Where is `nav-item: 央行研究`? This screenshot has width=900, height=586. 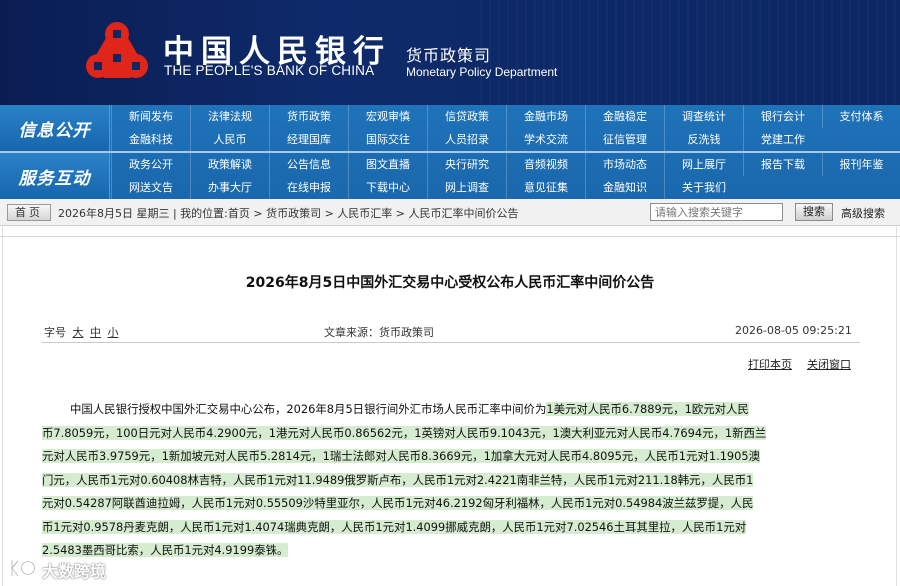 nav-item: 央行研究 is located at coordinates (466, 164).